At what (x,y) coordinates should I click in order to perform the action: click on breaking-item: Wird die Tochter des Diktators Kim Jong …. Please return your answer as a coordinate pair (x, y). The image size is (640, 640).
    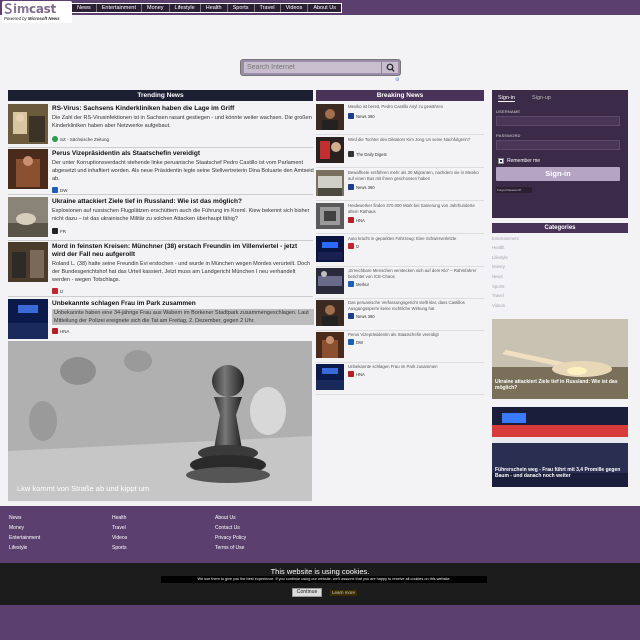
    Looking at the image, I should click on (400, 151).